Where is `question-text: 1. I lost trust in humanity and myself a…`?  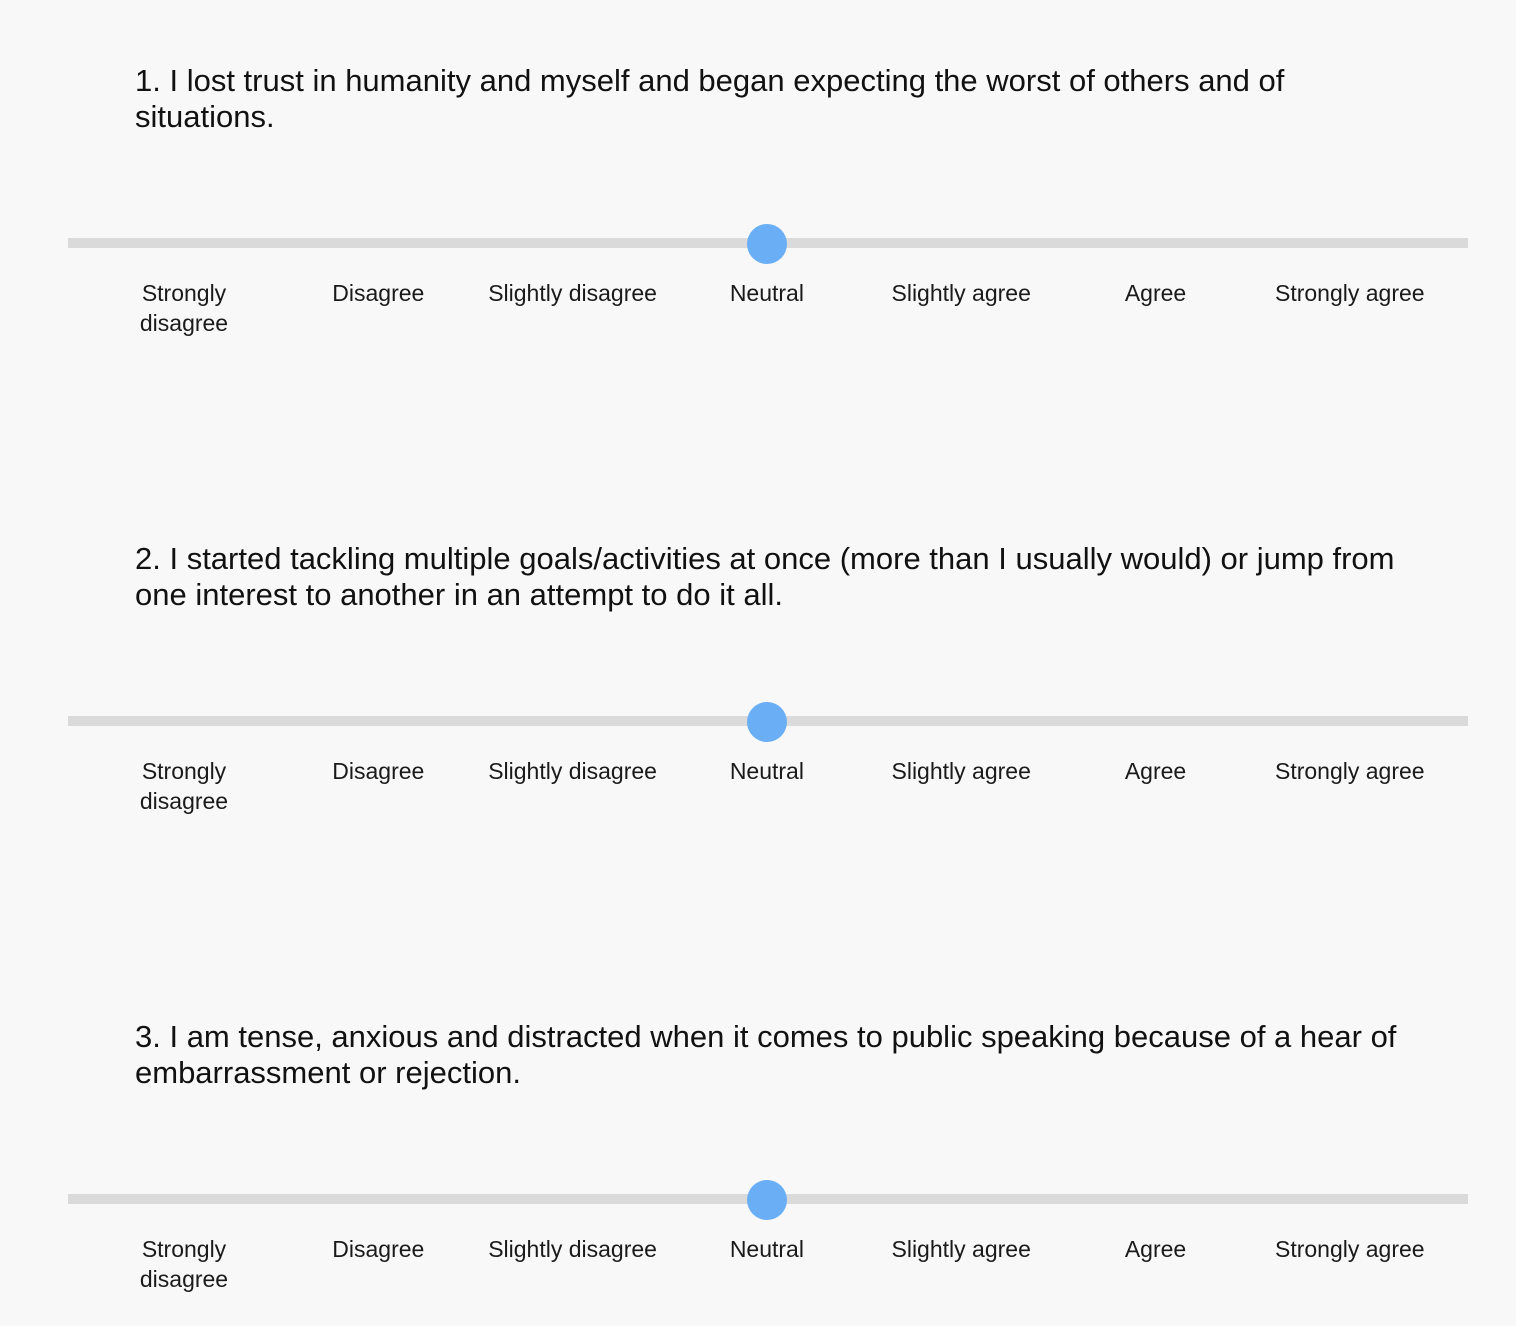
question-text: 1. I lost trust in humanity and myself a… is located at coordinates (710, 98).